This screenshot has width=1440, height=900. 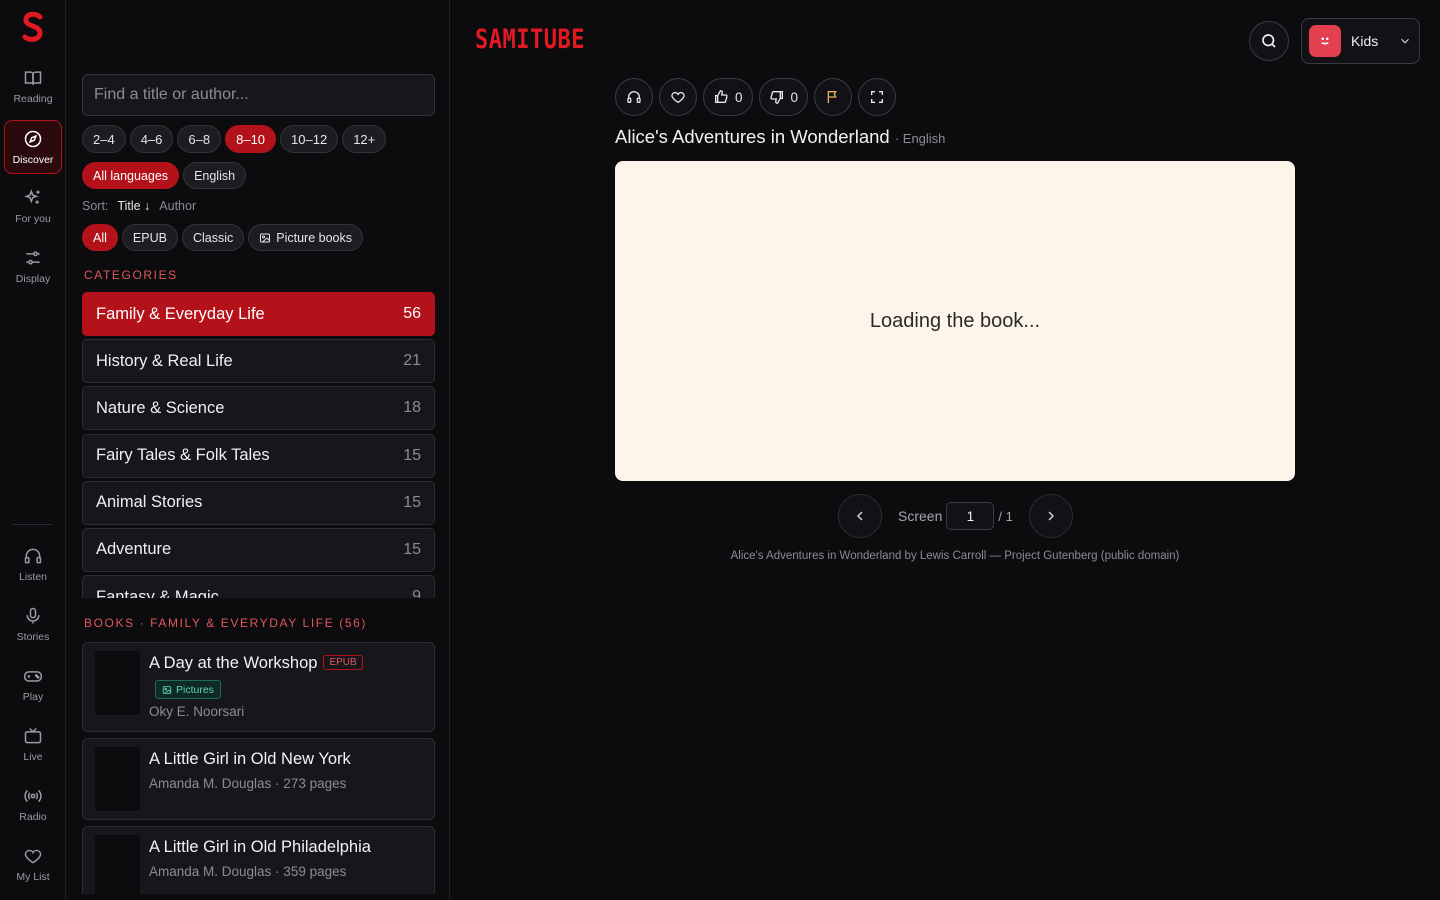 What do you see at coordinates (33, 524) in the screenshot?
I see `rail-divider` at bounding box center [33, 524].